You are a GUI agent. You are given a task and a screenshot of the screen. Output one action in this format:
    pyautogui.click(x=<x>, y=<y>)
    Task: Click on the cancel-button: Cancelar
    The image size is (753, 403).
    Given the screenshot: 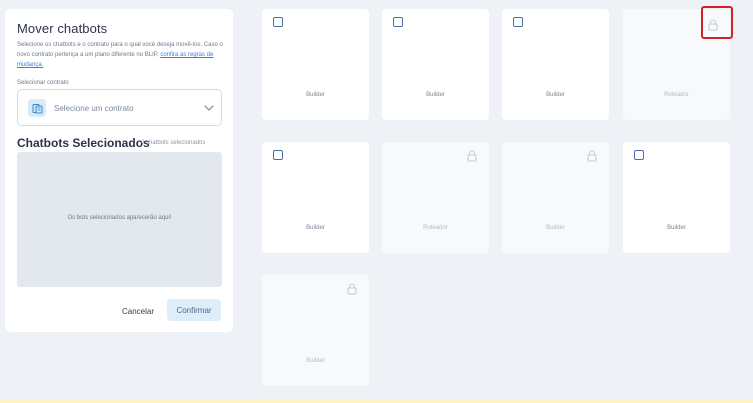 What is the action you would take?
    pyautogui.click(x=138, y=311)
    